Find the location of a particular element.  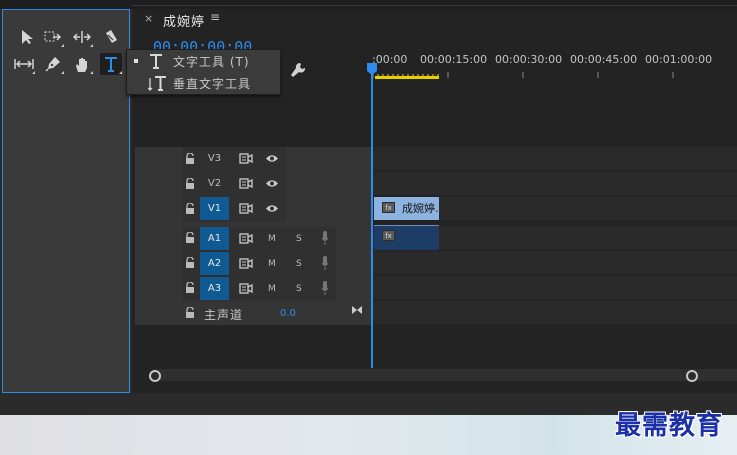

type-tool-flyout: 文字工具 (T) 垂直文字工具 is located at coordinates (203, 72).